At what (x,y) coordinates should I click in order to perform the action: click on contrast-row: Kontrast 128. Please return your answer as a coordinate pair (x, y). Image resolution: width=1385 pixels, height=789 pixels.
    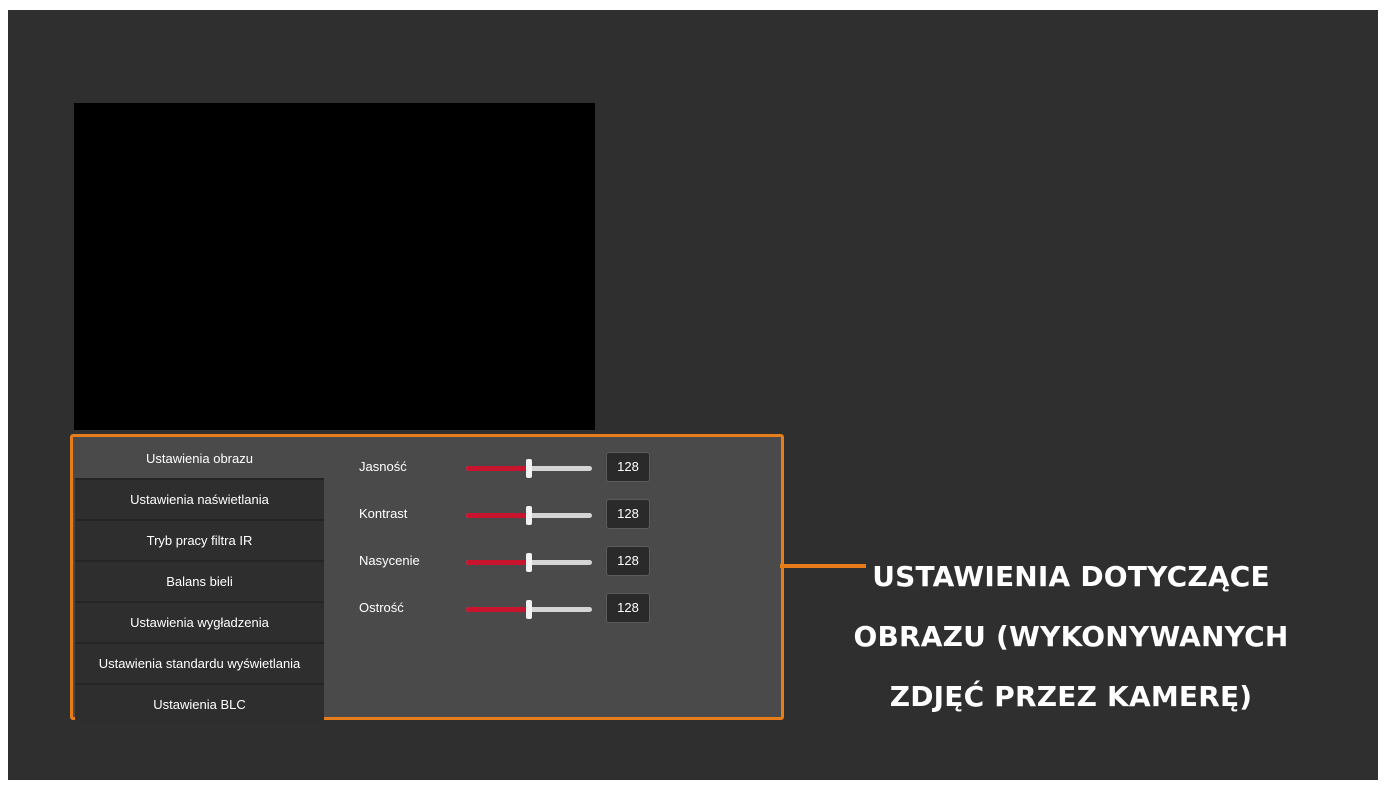
    Looking at the image, I should click on (524, 524).